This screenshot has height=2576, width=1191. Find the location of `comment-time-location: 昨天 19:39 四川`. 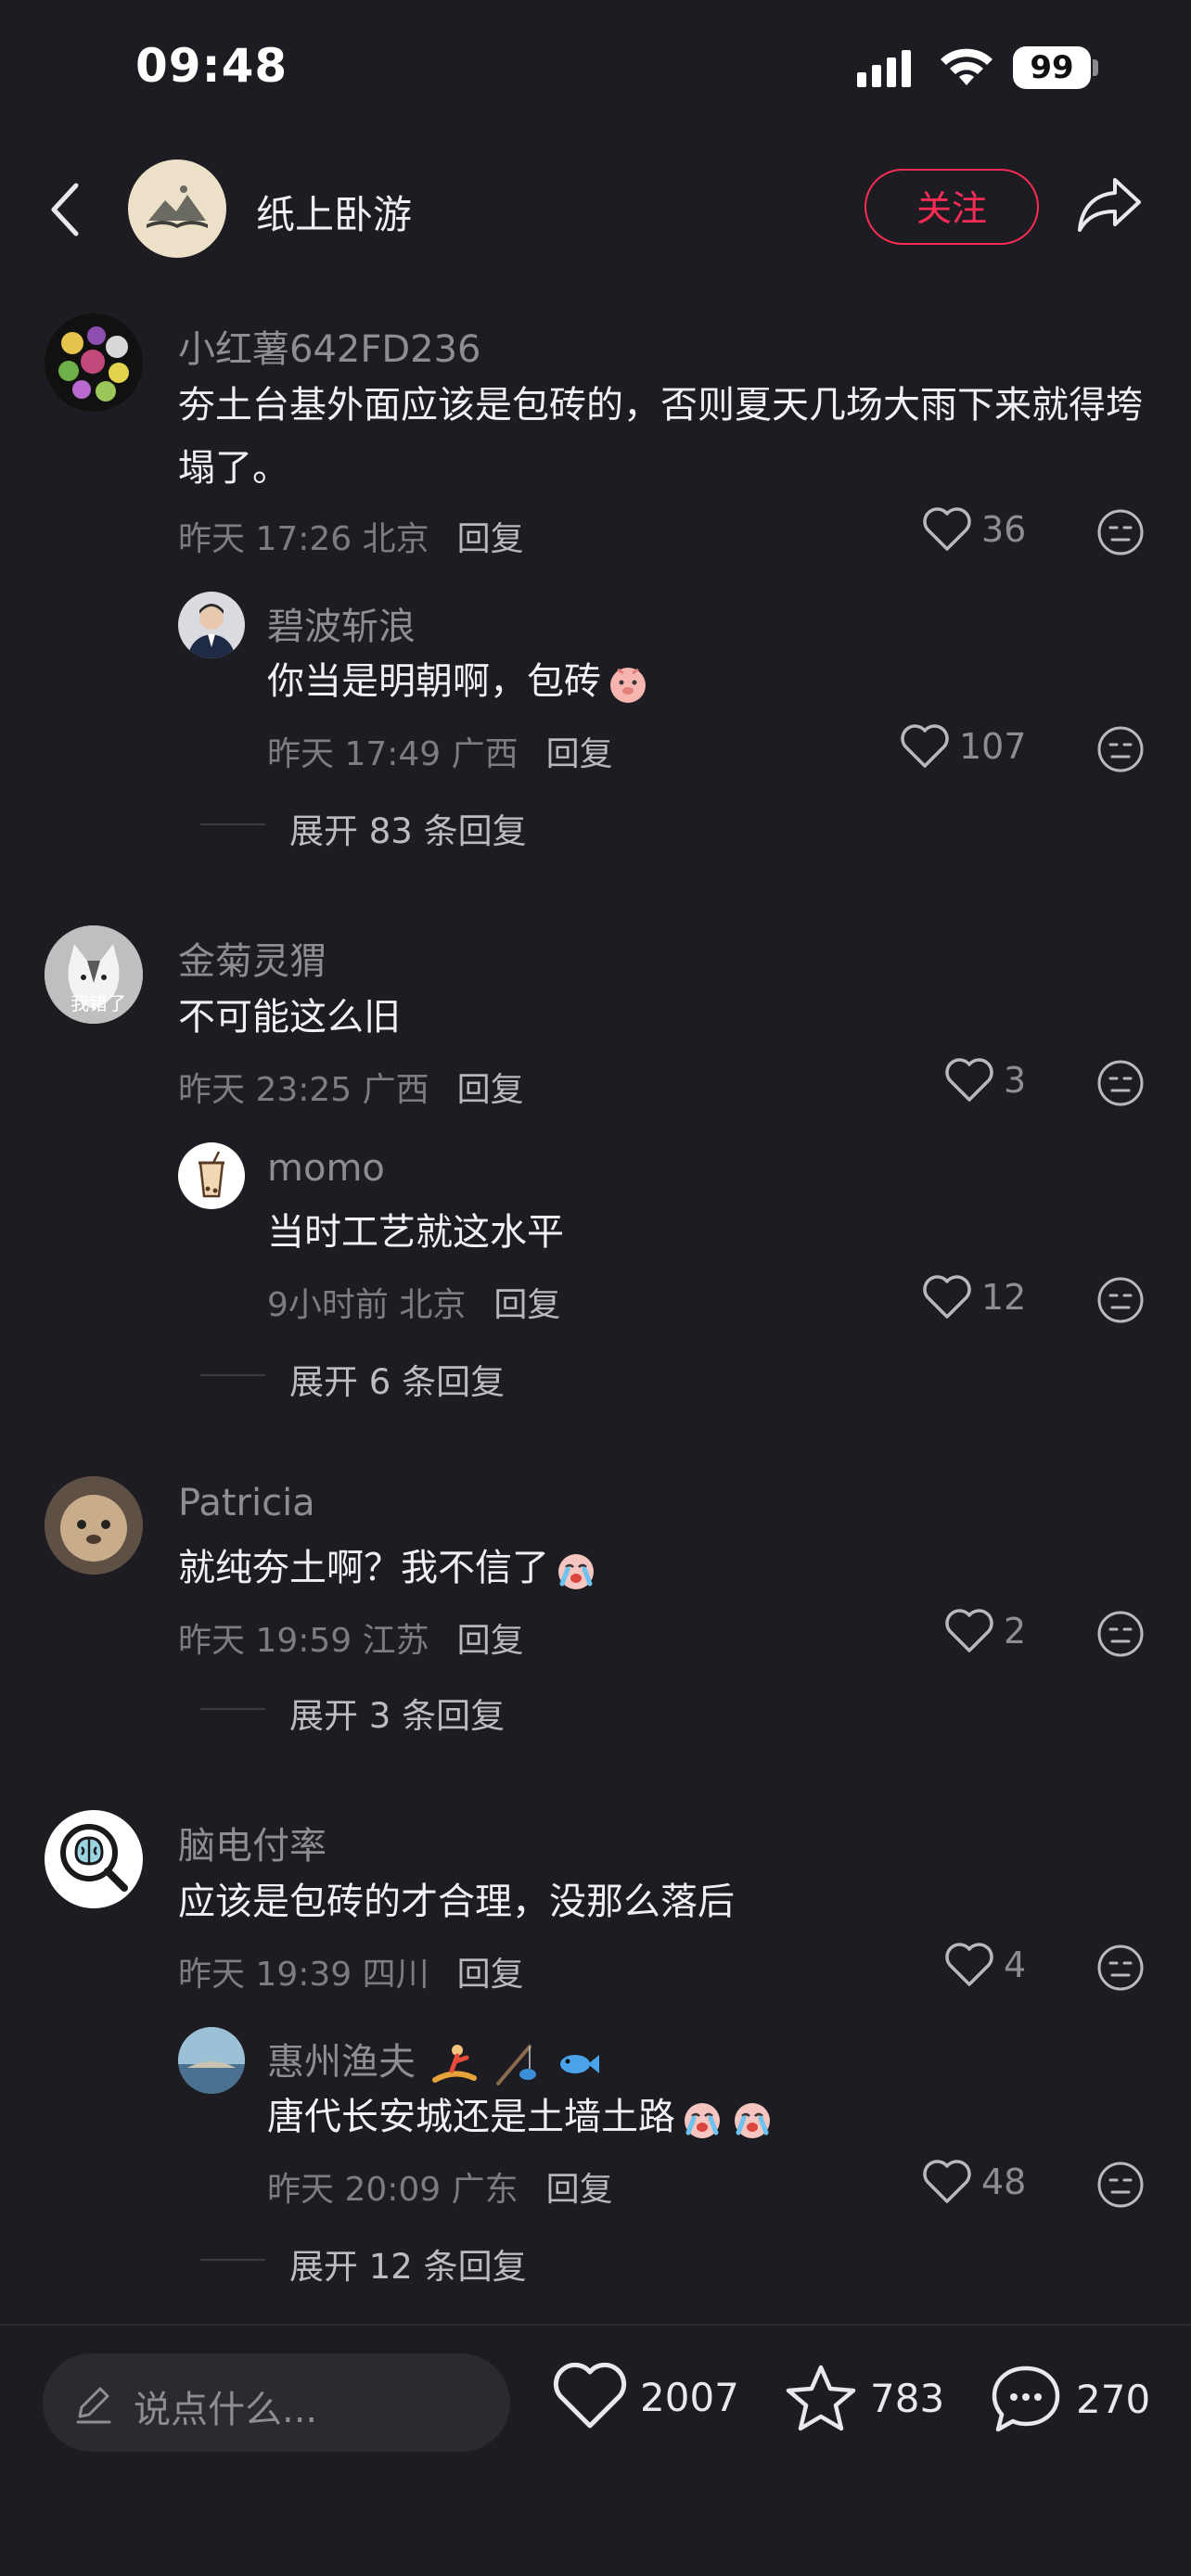

comment-time-location: 昨天 19:39 四川 is located at coordinates (303, 1975).